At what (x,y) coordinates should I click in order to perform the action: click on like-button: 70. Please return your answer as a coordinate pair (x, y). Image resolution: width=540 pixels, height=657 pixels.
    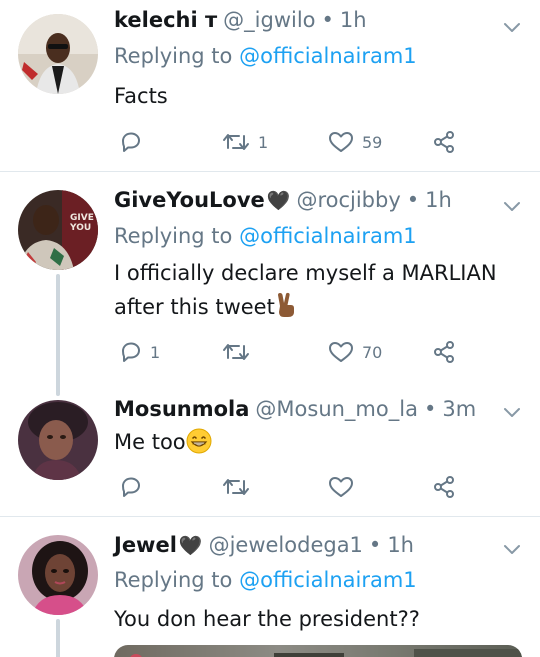
    Looking at the image, I should click on (355, 352).